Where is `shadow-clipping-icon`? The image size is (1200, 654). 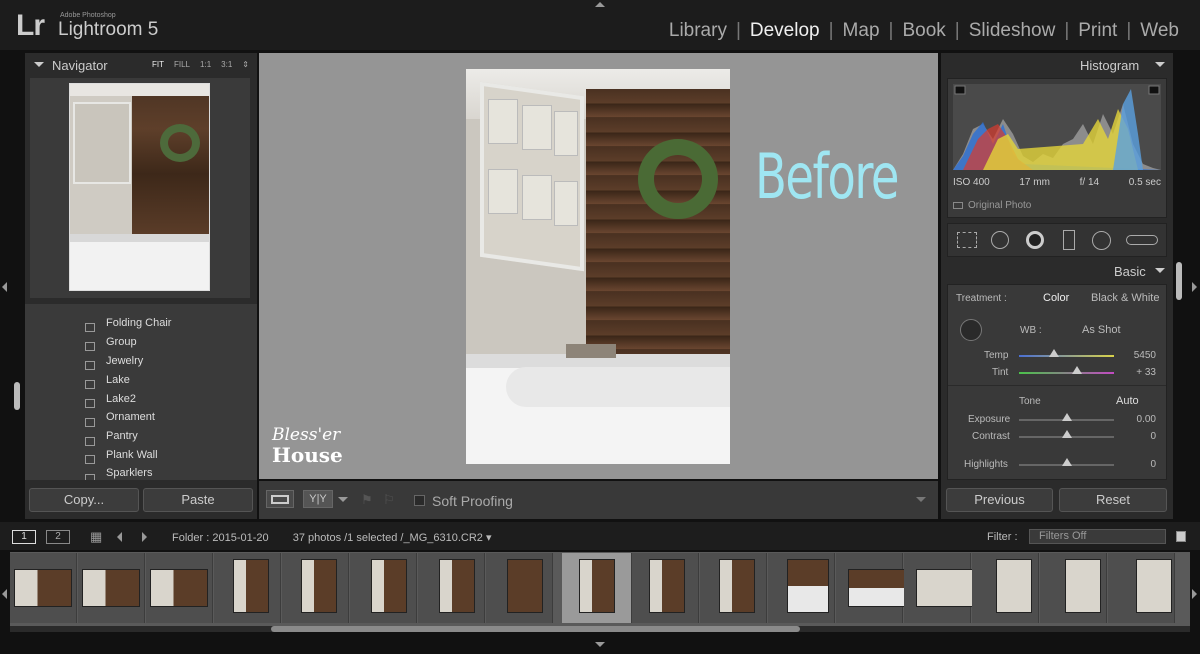
shadow-clipping-icon is located at coordinates (960, 90).